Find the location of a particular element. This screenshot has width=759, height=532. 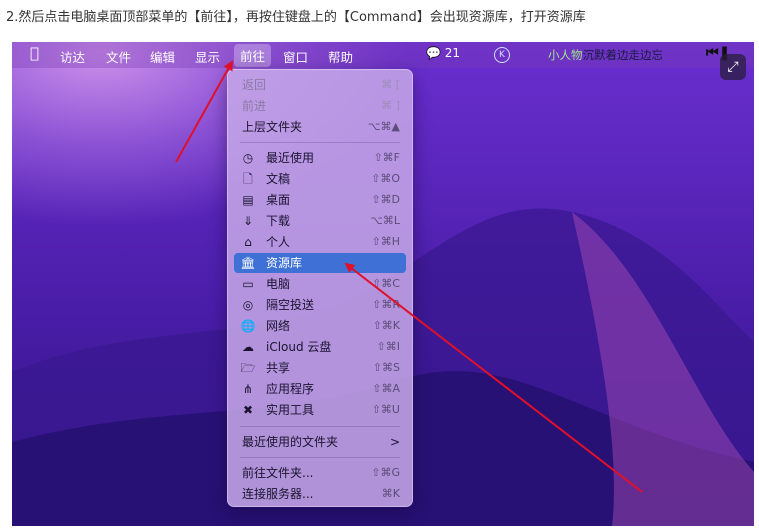

menu-edit: 编辑 is located at coordinates (162, 56).